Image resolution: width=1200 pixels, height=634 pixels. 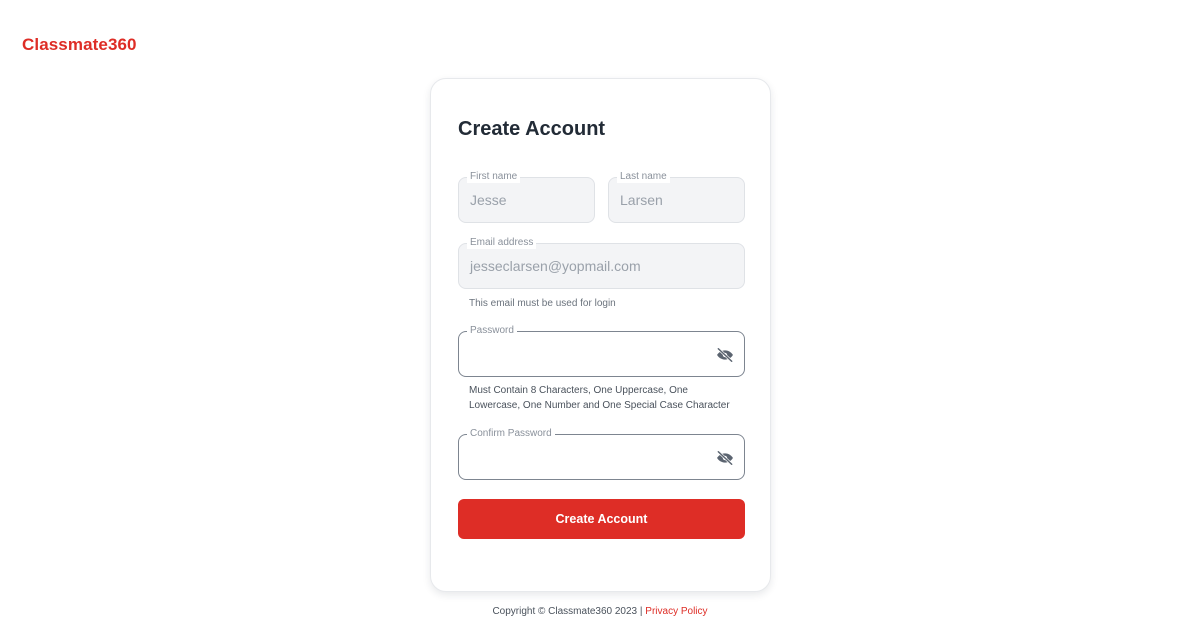 What do you see at coordinates (502, 243) in the screenshot?
I see `email-label: Email address` at bounding box center [502, 243].